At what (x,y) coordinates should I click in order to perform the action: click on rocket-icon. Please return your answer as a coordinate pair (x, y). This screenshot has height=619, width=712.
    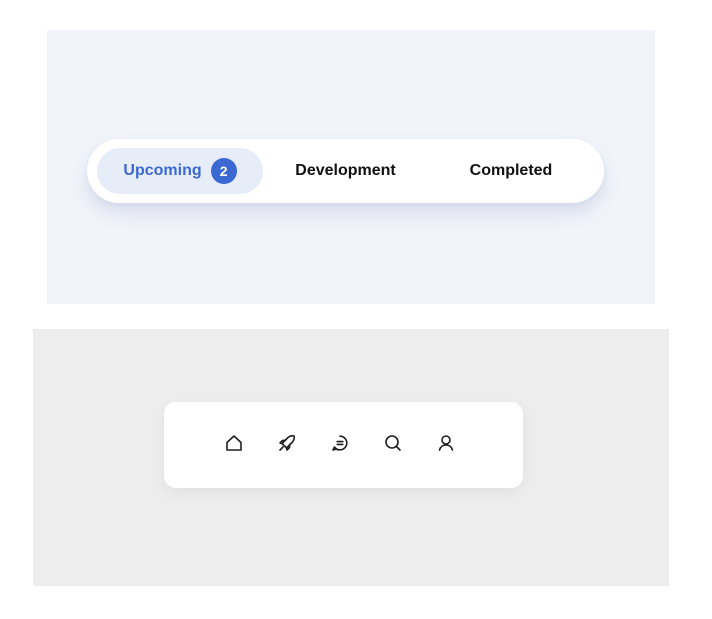
    Looking at the image, I should click on (287, 443).